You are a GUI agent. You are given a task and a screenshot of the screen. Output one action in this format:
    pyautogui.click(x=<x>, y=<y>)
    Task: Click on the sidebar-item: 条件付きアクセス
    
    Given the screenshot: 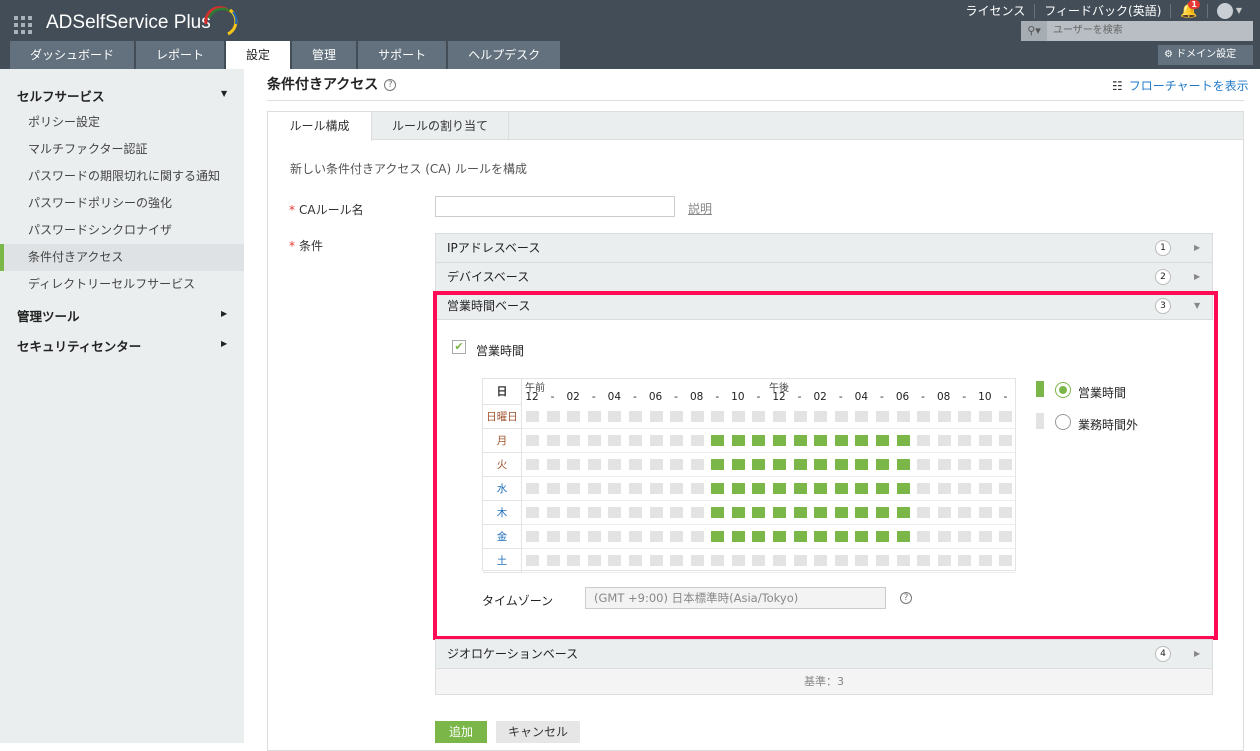 What is the action you would take?
    pyautogui.click(x=122, y=257)
    